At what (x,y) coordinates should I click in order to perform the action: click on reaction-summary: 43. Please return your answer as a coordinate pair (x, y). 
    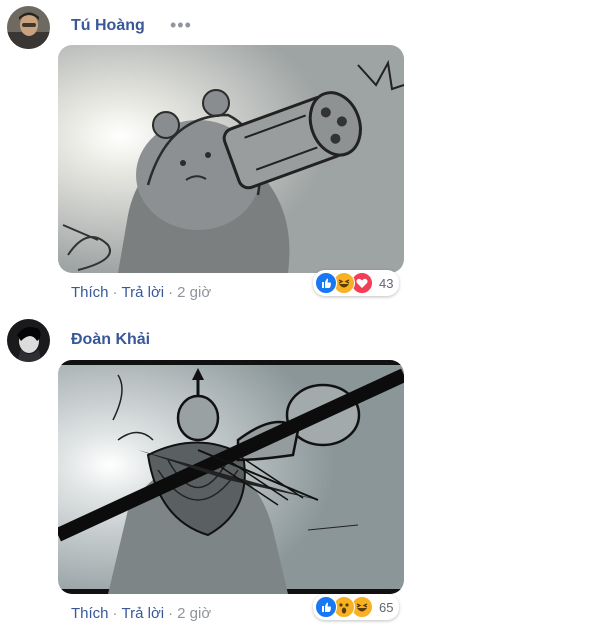
    Looking at the image, I should click on (356, 283).